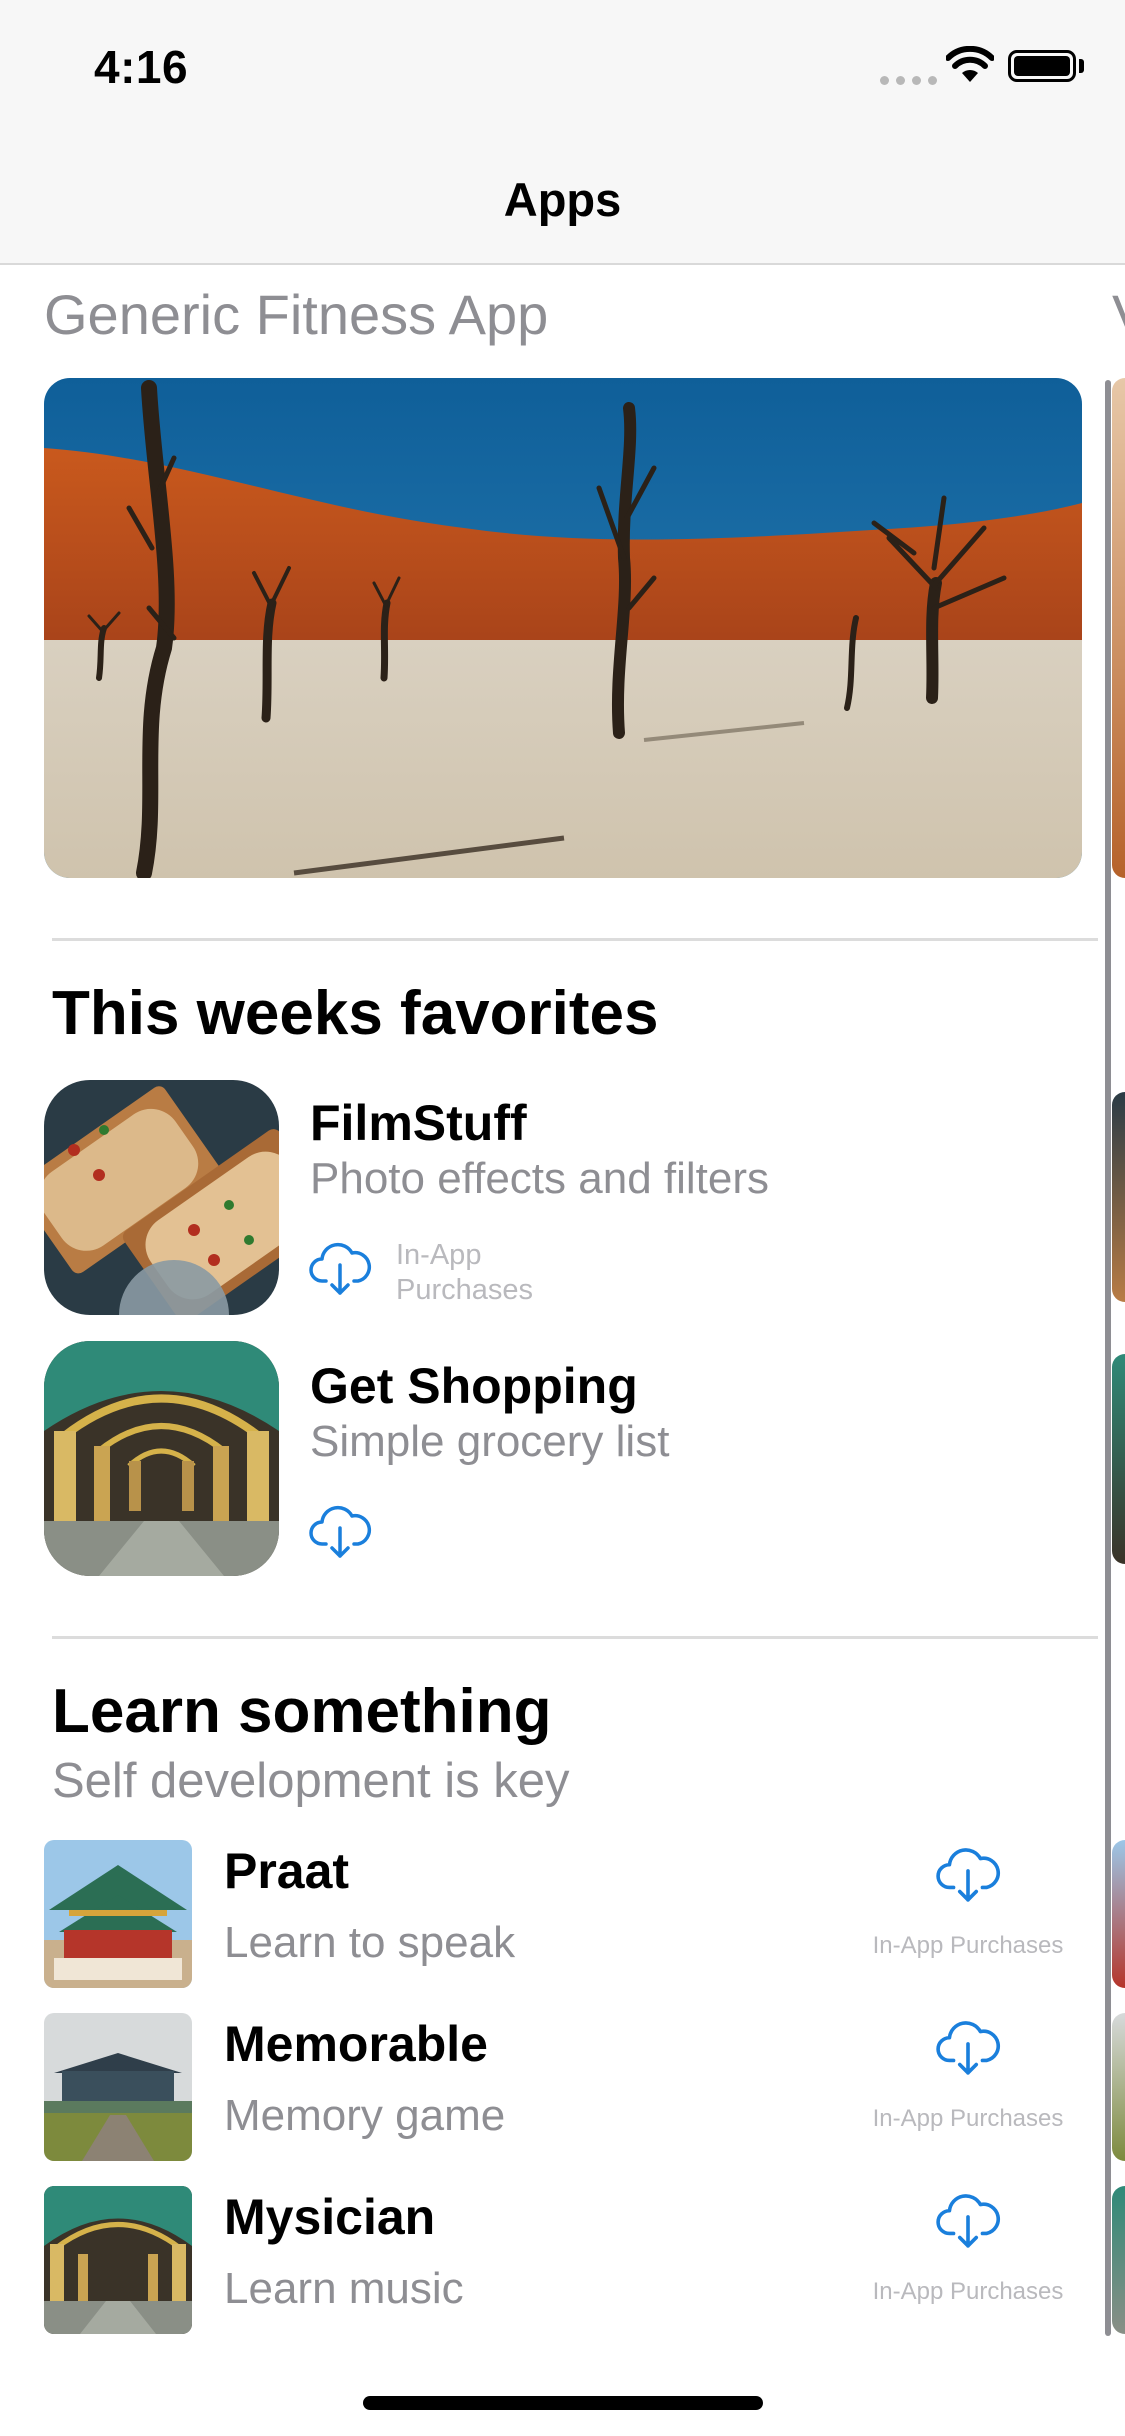  I want to click on app-name: Memorable, so click(356, 2044).